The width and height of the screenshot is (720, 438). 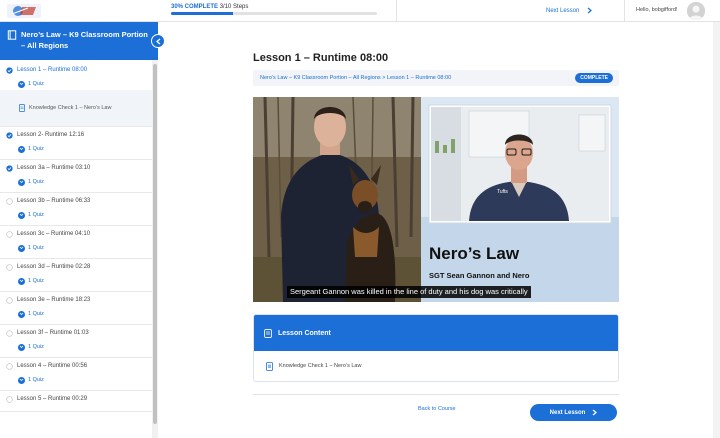 What do you see at coordinates (54, 168) in the screenshot?
I see `lesson-label: Lesson 3a – Runtime 03:10` at bounding box center [54, 168].